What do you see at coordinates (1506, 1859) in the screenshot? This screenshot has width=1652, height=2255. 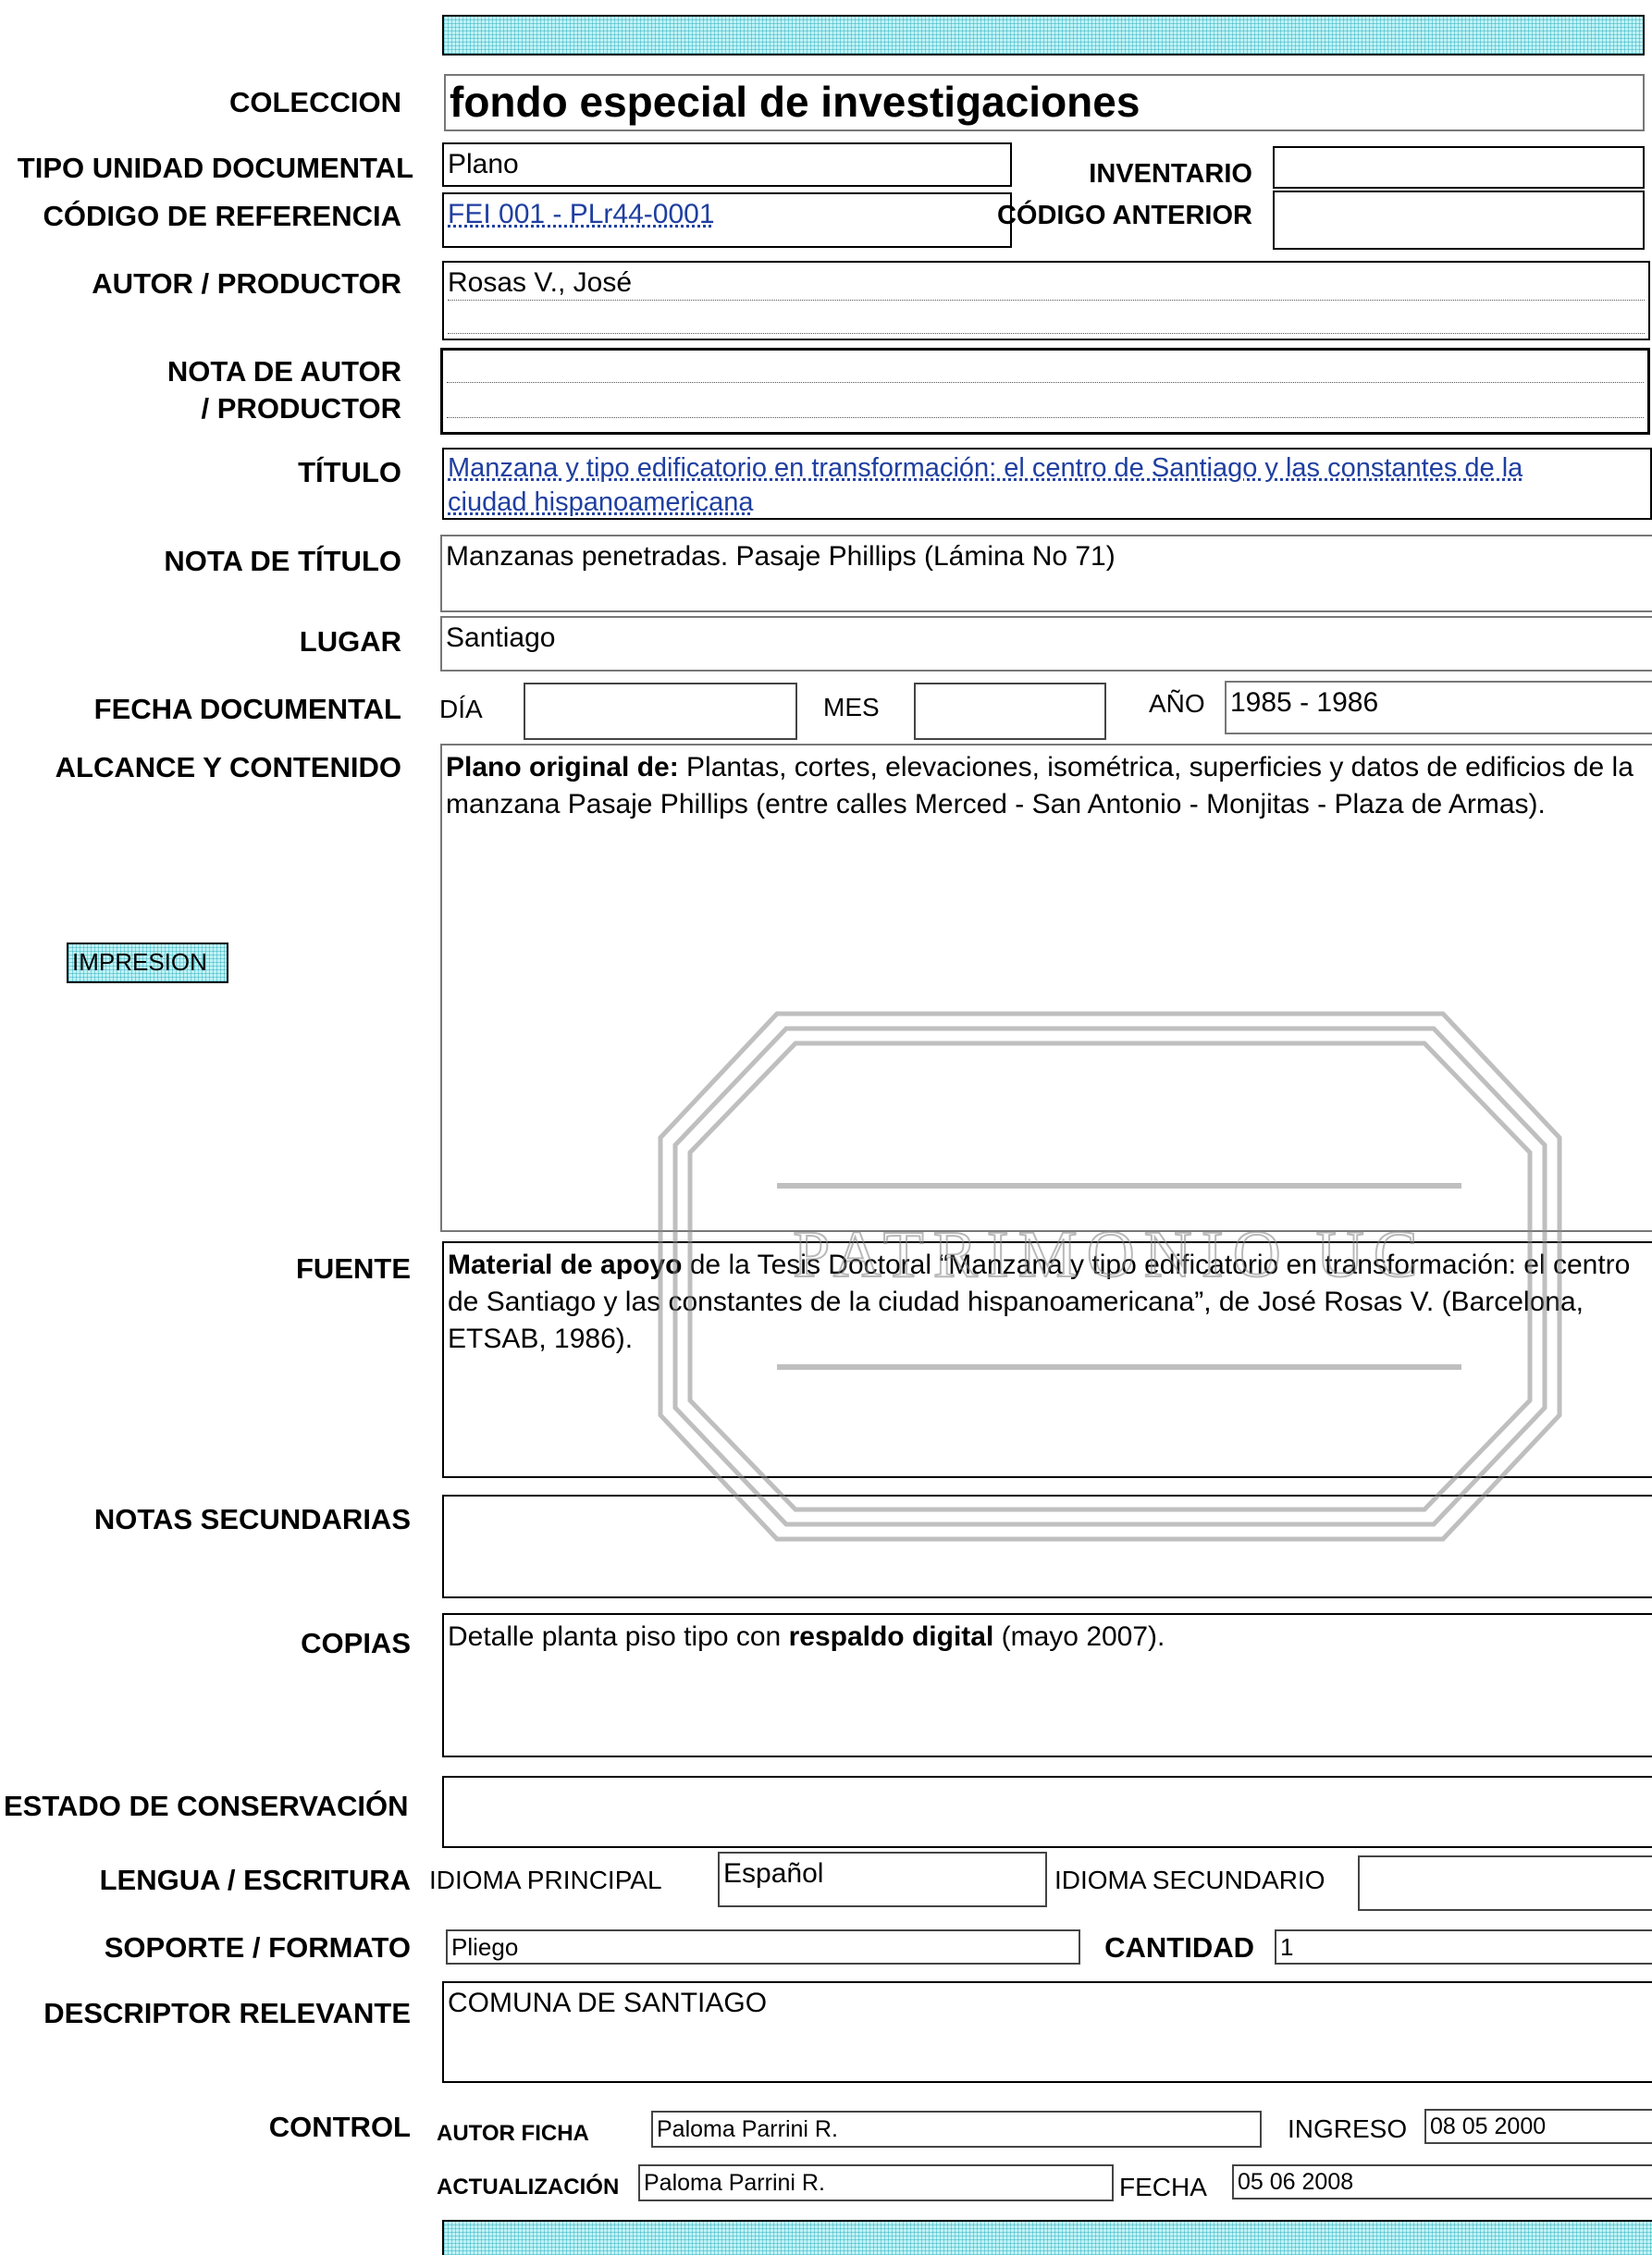 I see `idioma-secundario-value` at bounding box center [1506, 1859].